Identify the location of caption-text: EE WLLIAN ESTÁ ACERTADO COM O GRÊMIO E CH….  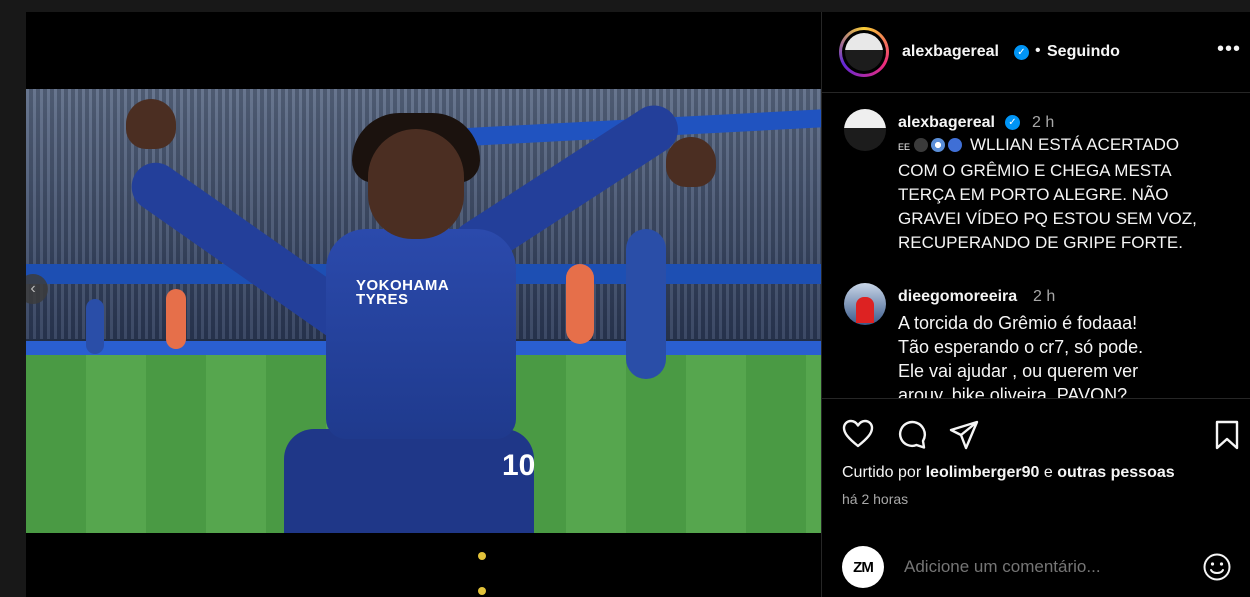
(1068, 194).